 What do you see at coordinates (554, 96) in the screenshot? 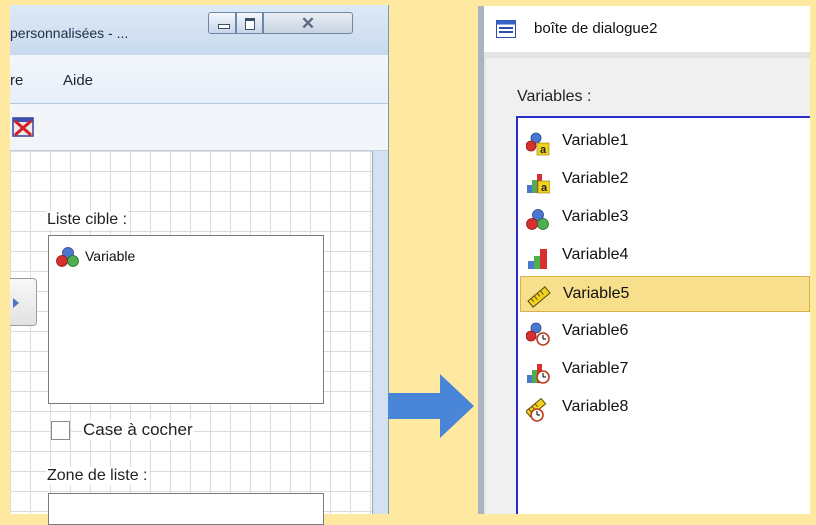
I see `variables-label: Variables :` at bounding box center [554, 96].